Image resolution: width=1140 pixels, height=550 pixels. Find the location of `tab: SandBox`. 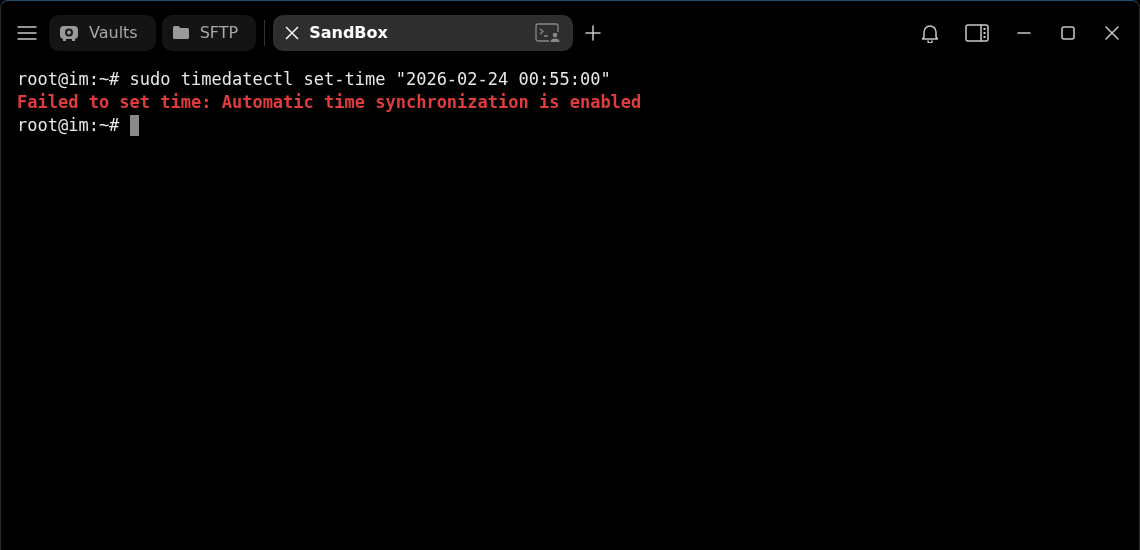

tab: SandBox is located at coordinates (423, 32).